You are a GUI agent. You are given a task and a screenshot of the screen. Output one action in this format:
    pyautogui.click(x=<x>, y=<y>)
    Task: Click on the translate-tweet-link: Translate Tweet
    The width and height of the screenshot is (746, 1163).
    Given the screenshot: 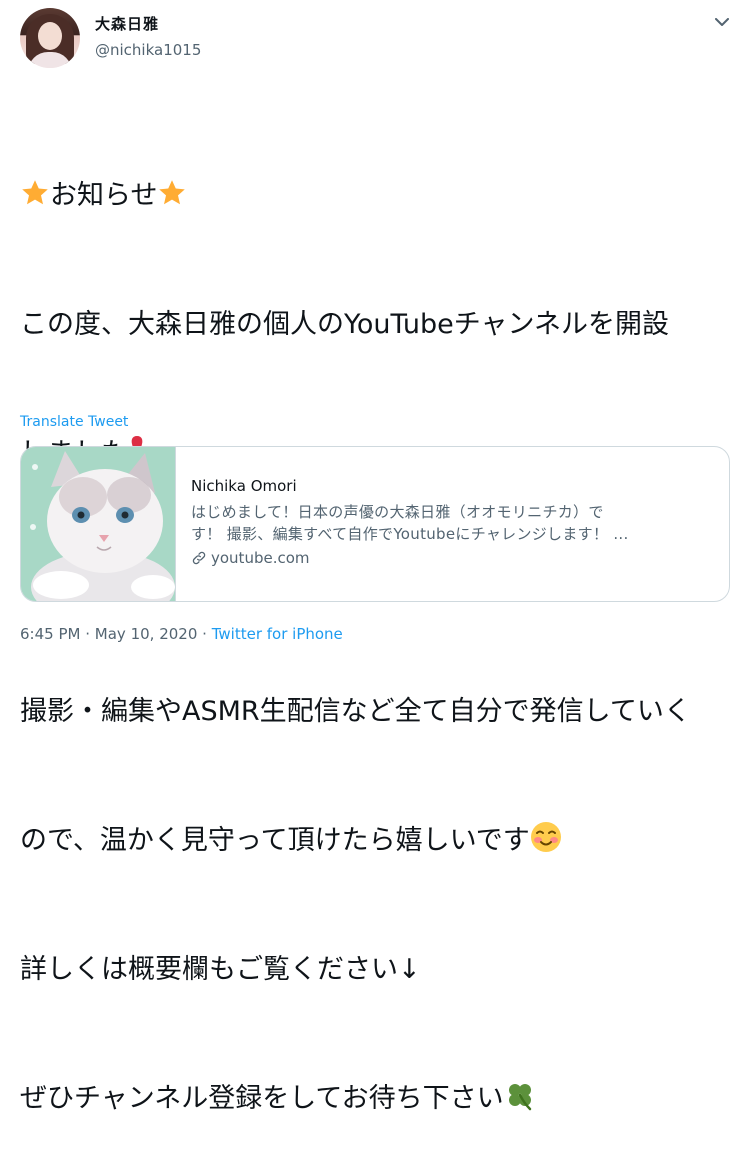 What is the action you would take?
    pyautogui.click(x=74, y=422)
    